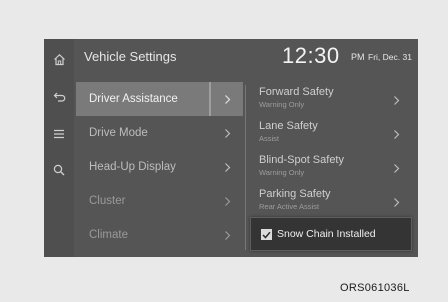  I want to click on snow-chain-checkbox, so click(266, 234).